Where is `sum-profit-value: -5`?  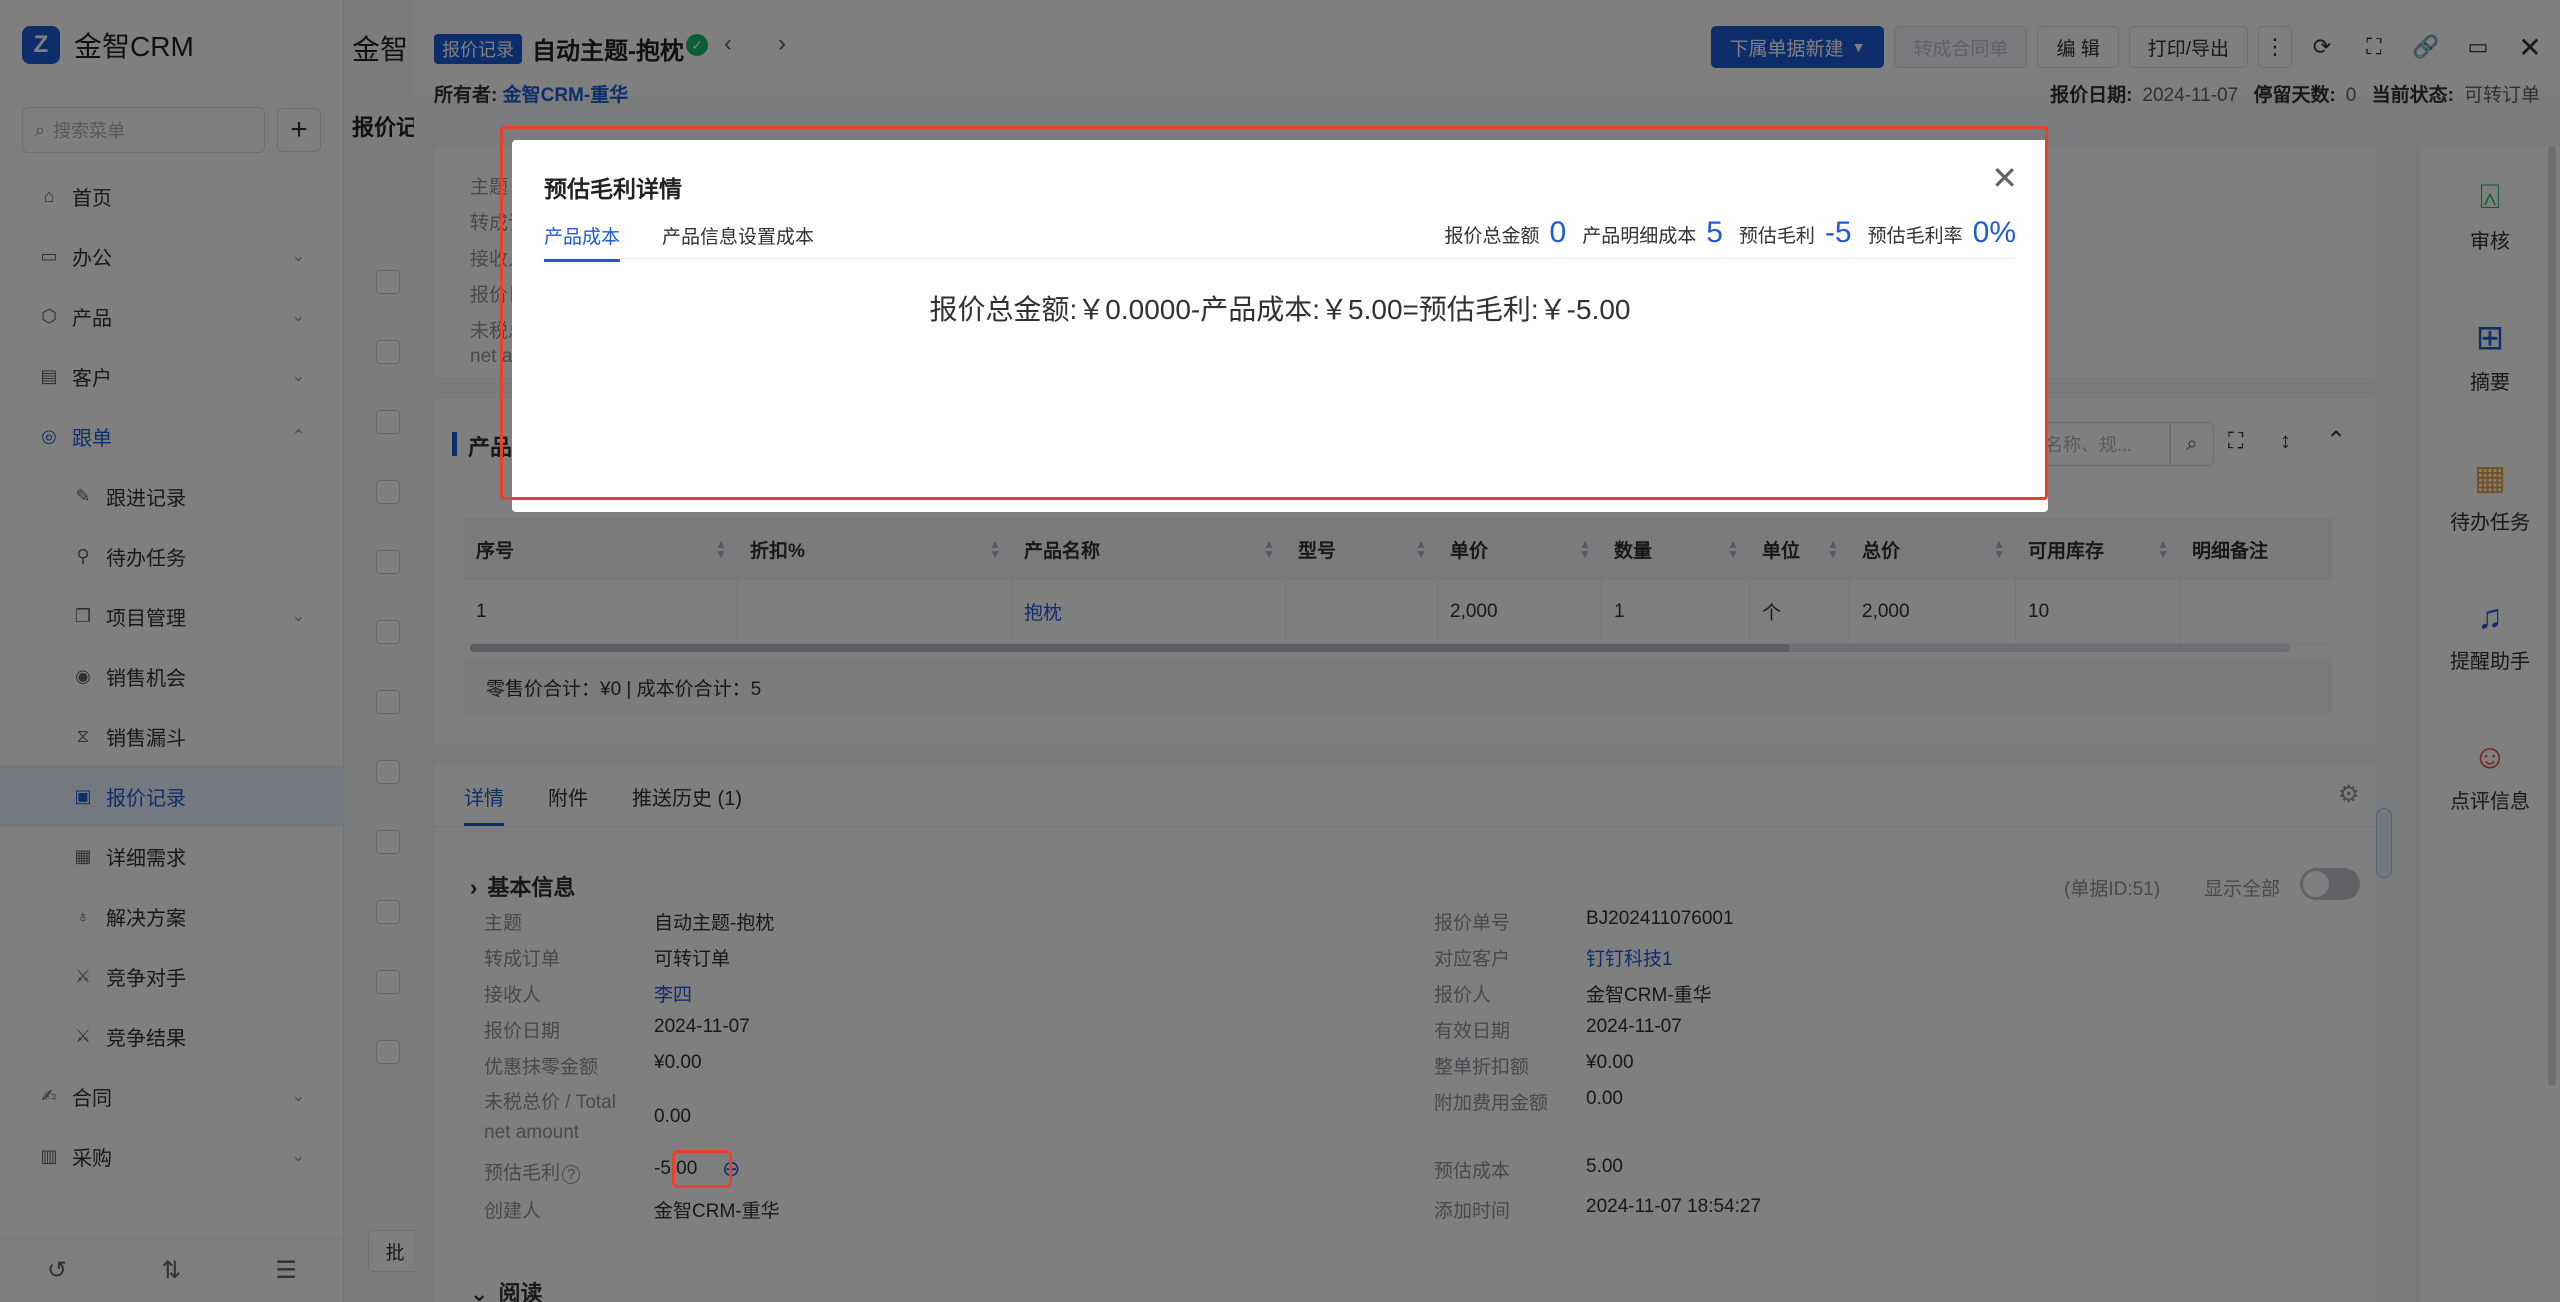 sum-profit-value: -5 is located at coordinates (1838, 232).